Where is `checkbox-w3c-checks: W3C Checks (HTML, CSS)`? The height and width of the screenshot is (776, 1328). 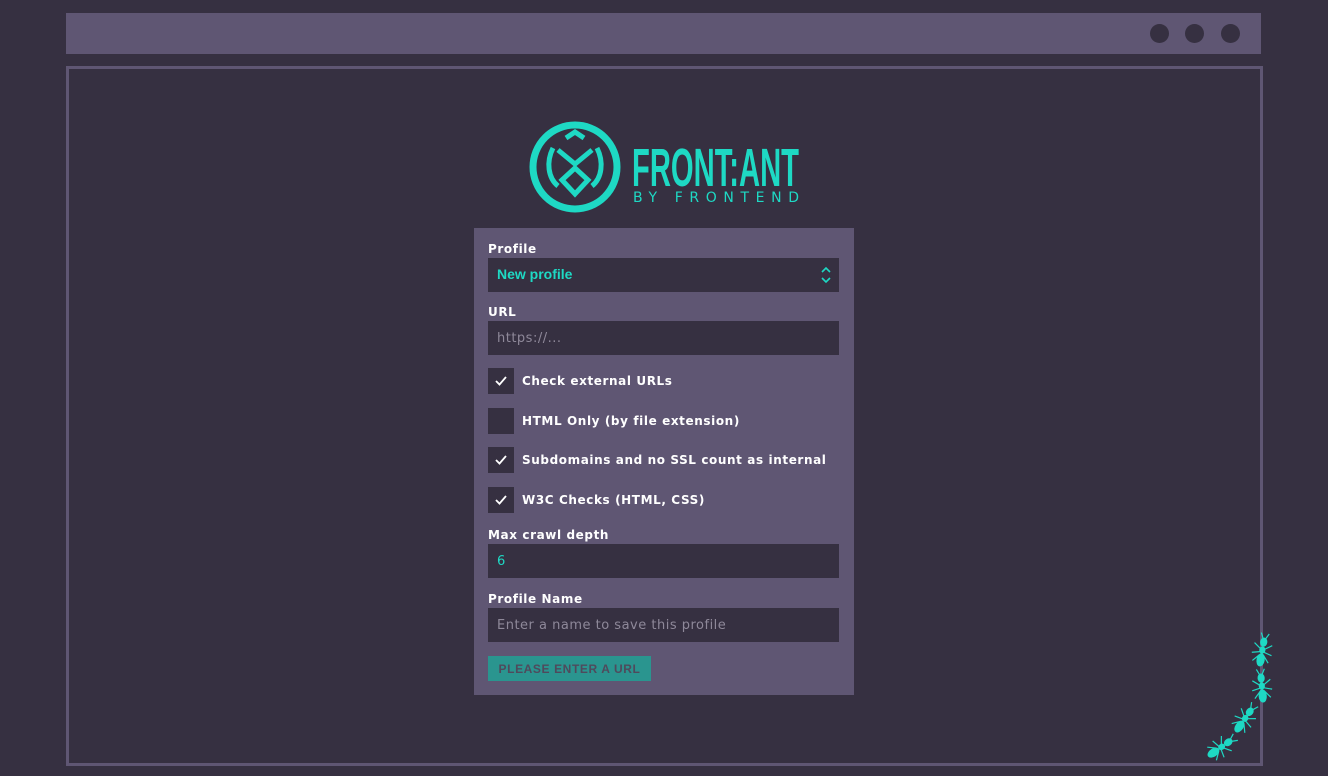
checkbox-w3c-checks: W3C Checks (HTML, CSS) is located at coordinates (596, 500).